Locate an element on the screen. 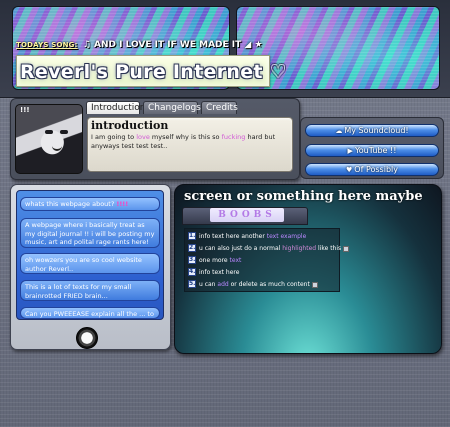 Image resolution: width=450 pixels, height=427 pixels. chat-message-accent: !!!! is located at coordinates (122, 204).